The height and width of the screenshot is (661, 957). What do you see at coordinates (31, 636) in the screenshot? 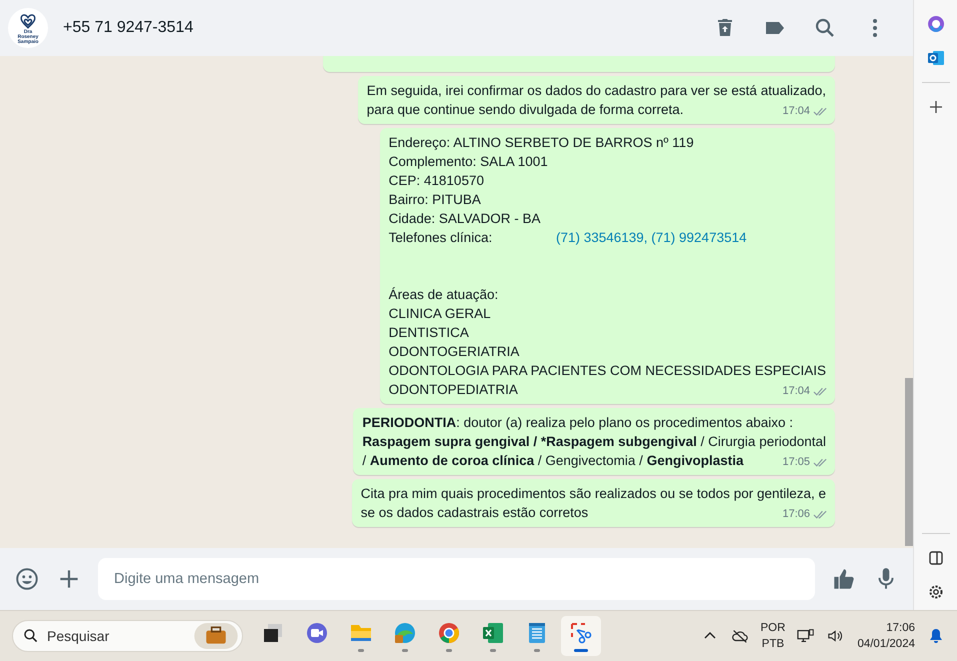
I see `search-icon` at bounding box center [31, 636].